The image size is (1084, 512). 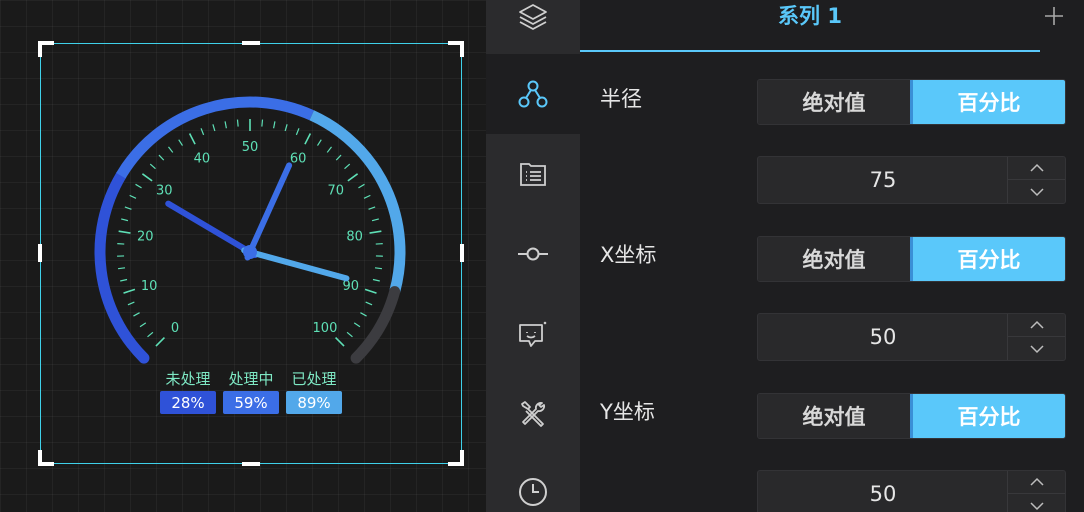 I want to click on clock-icon, so click(x=533, y=492).